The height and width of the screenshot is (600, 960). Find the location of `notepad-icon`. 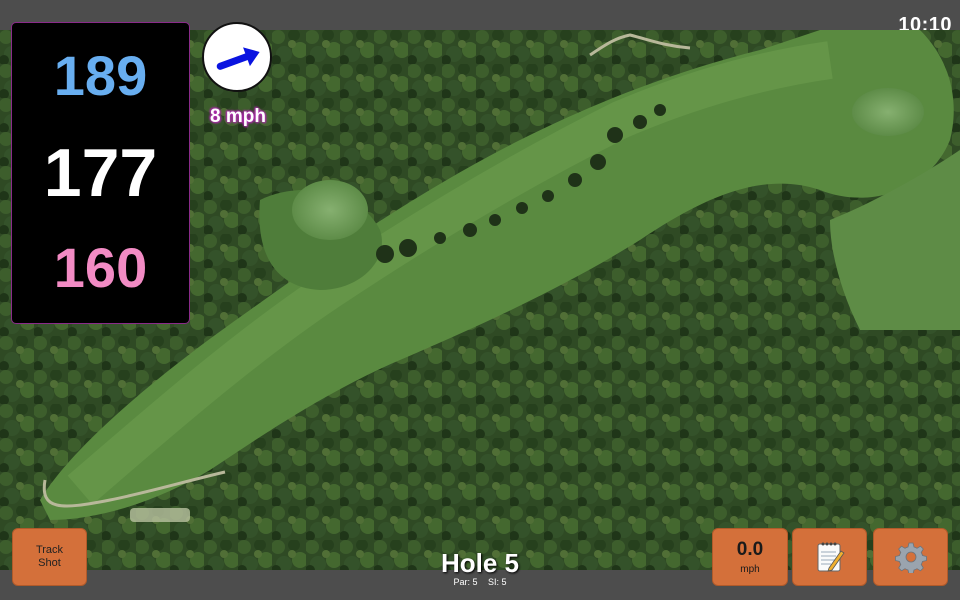

notepad-icon is located at coordinates (831, 557).